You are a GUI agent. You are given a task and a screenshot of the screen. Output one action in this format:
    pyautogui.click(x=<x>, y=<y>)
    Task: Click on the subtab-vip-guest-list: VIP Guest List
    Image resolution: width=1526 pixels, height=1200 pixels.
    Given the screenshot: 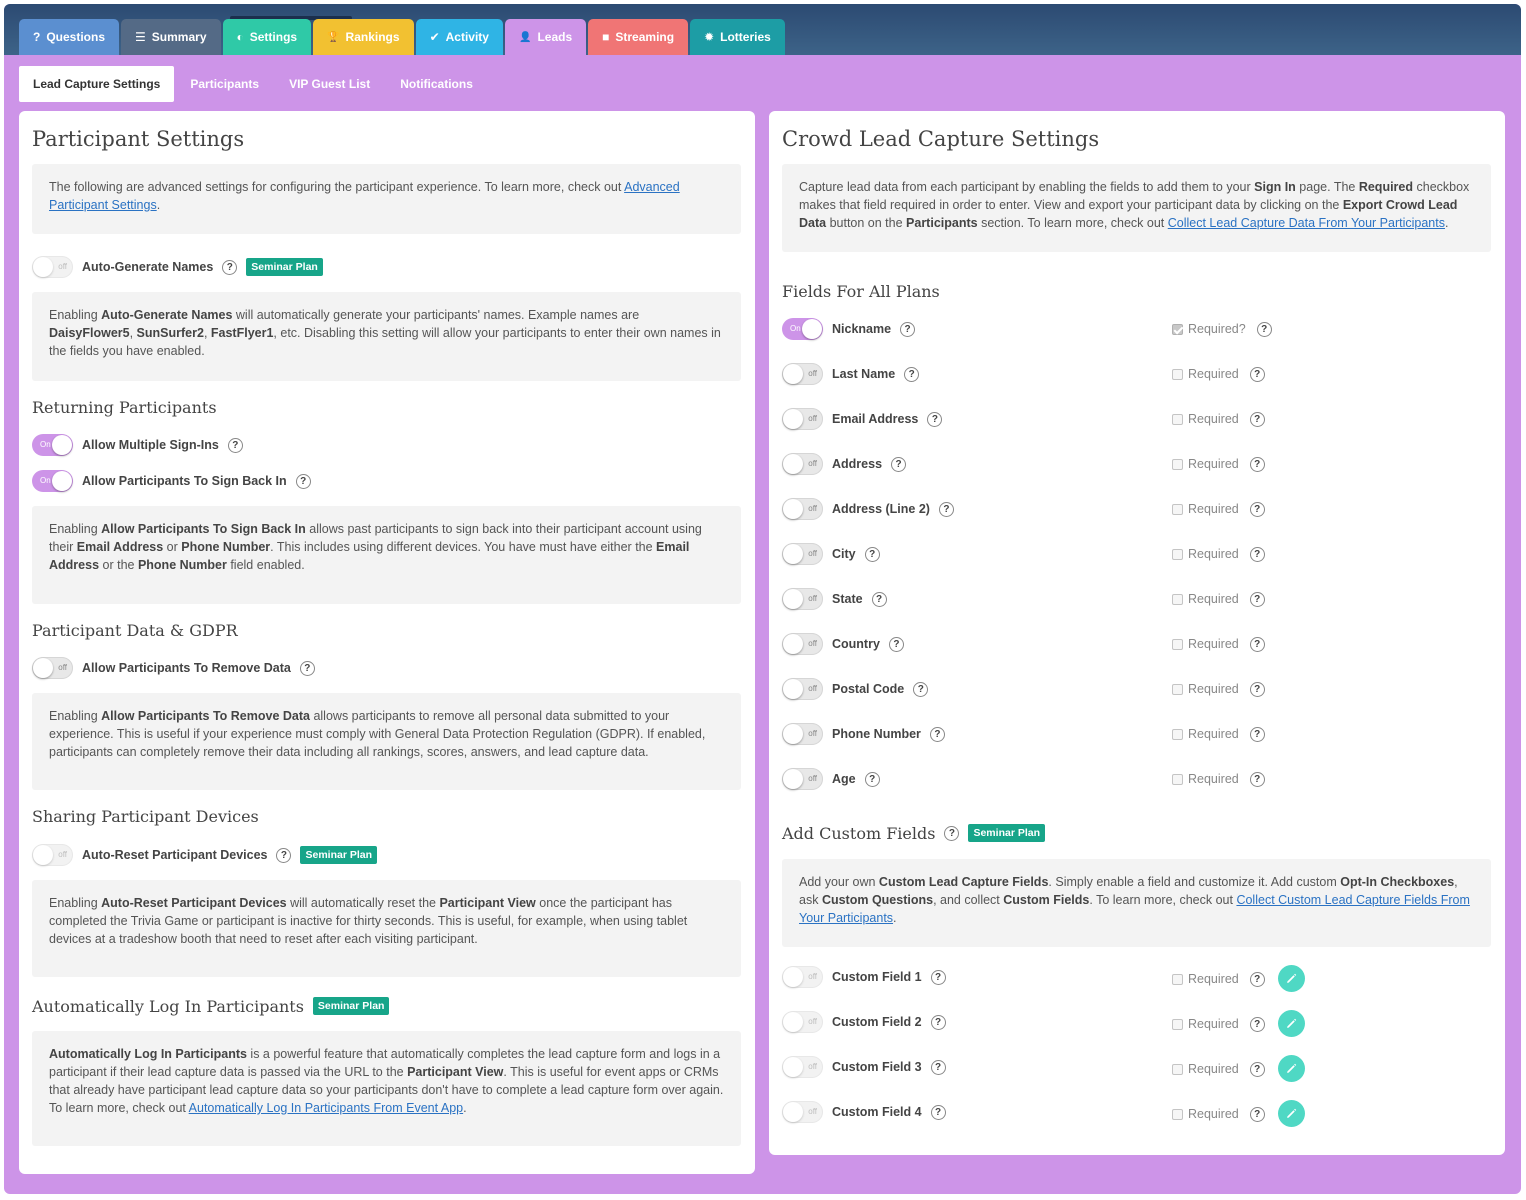 What is the action you would take?
    pyautogui.click(x=329, y=84)
    